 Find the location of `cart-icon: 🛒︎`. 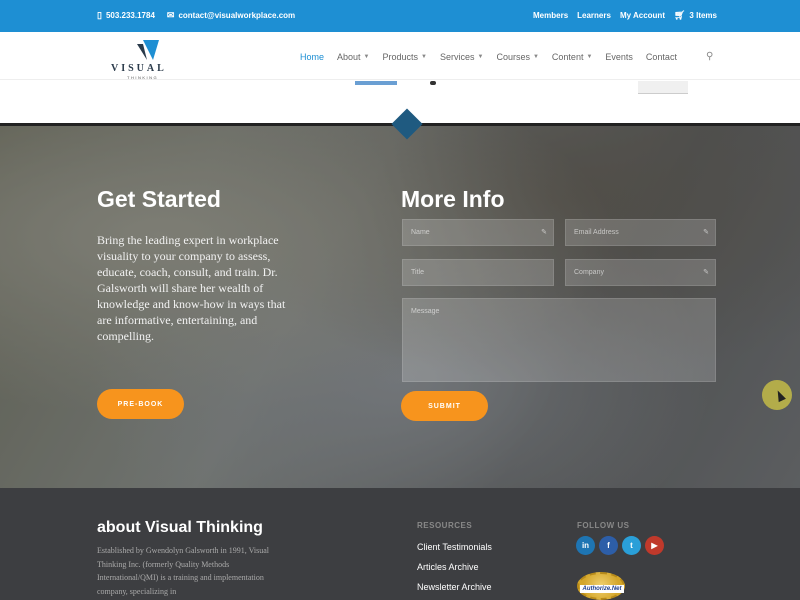

cart-icon: 🛒︎ is located at coordinates (679, 15).